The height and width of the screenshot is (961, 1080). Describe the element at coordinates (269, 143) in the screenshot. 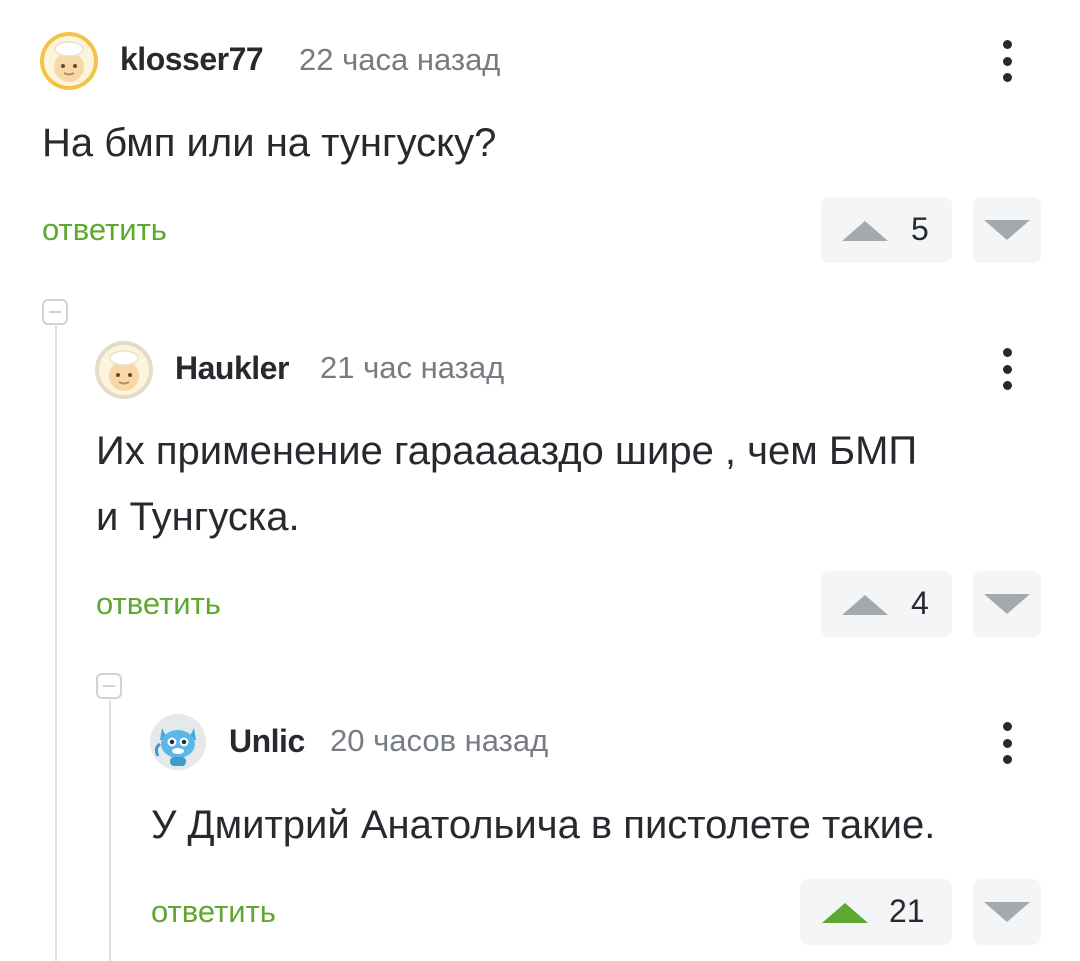

I see `comment-text: На бмп или на тунгуску?` at that location.